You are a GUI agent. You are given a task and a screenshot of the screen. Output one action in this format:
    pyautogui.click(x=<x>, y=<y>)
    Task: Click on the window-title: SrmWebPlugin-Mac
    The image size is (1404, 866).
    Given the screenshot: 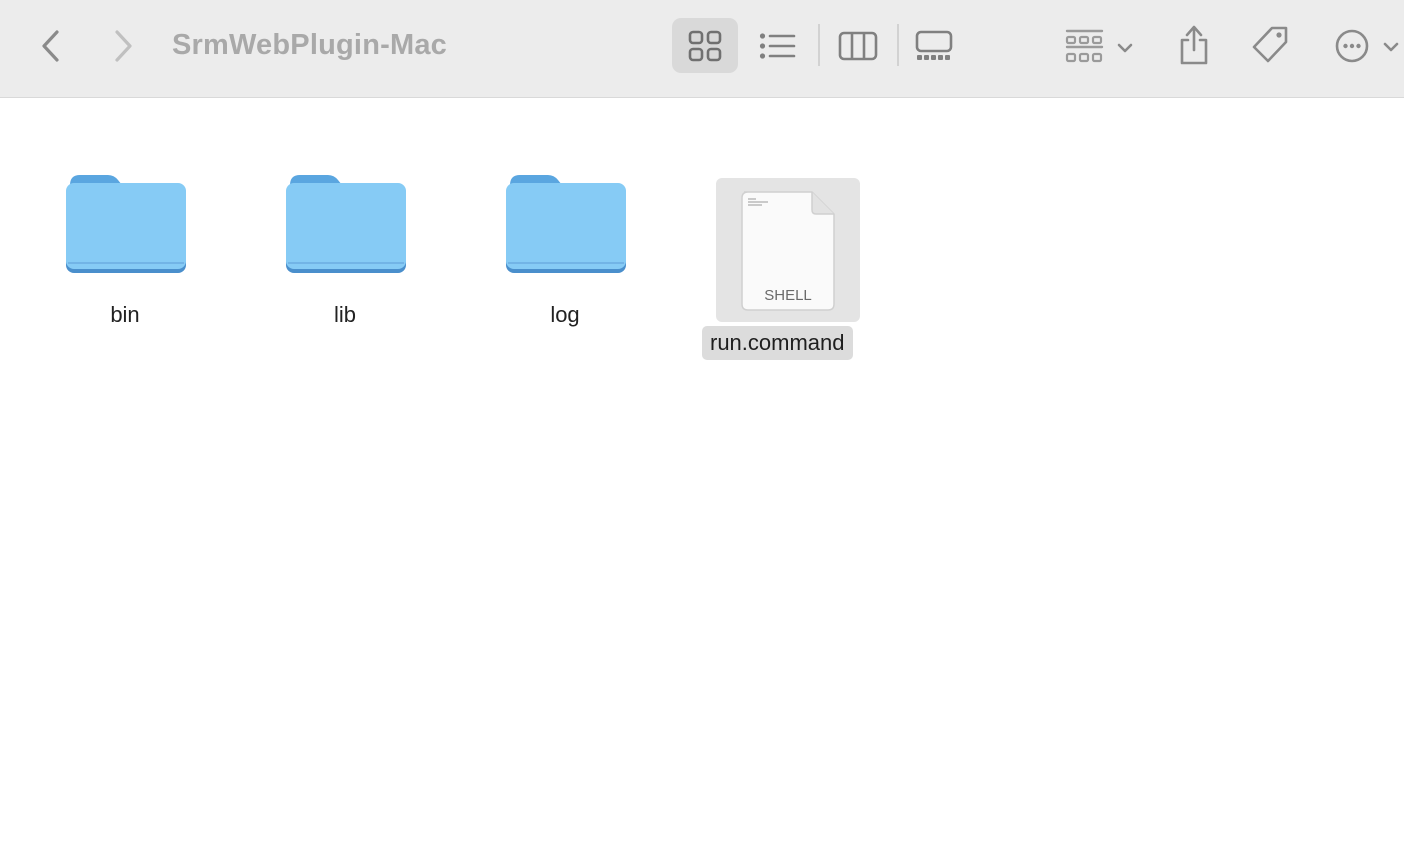 What is the action you would take?
    pyautogui.click(x=309, y=45)
    